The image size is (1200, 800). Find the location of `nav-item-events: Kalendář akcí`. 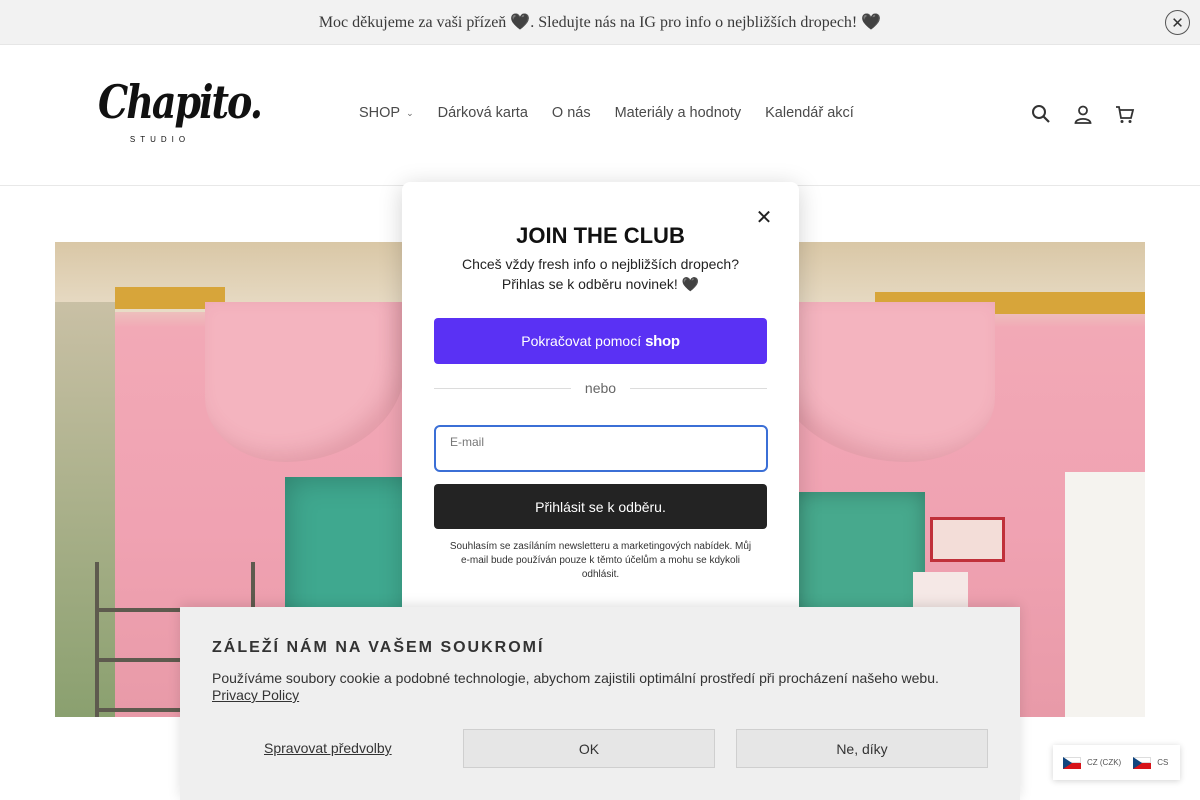

nav-item-events: Kalendář akcí is located at coordinates (809, 113).